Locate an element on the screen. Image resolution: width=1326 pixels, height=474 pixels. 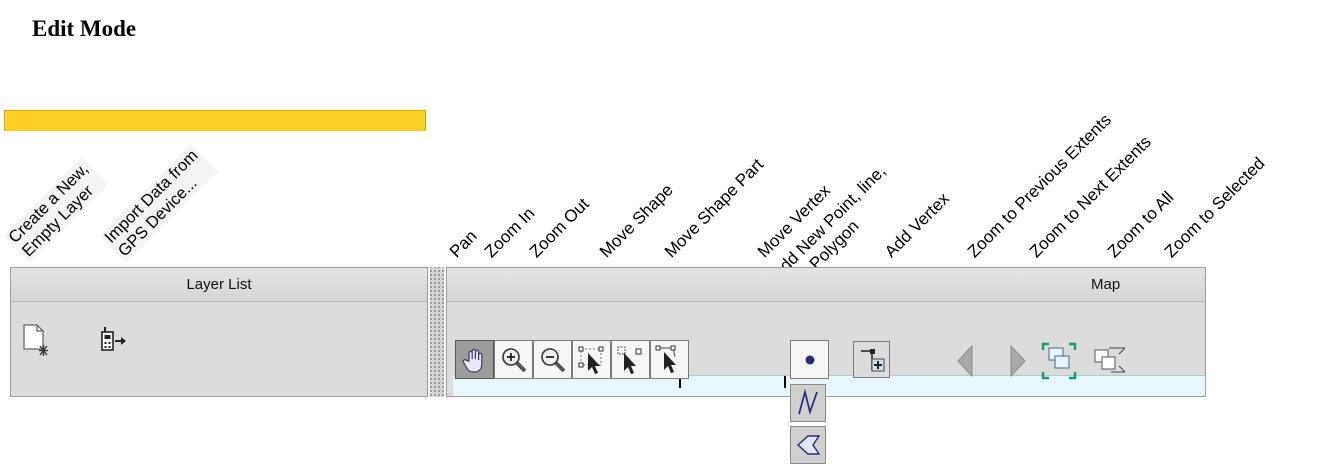
add-point-button is located at coordinates (809, 359).